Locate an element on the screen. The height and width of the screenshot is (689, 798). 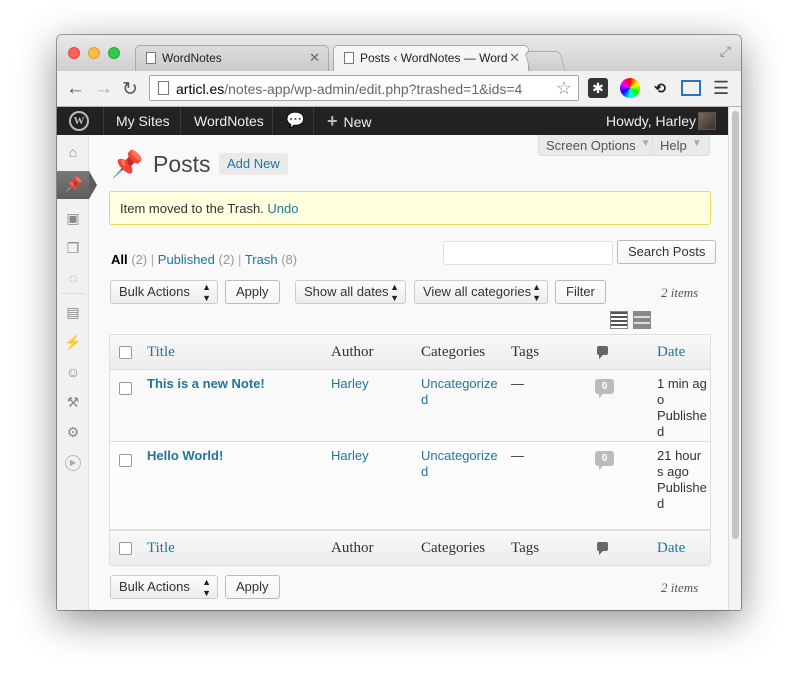
howdy-label: Howdy, Harley is located at coordinates (651, 121).